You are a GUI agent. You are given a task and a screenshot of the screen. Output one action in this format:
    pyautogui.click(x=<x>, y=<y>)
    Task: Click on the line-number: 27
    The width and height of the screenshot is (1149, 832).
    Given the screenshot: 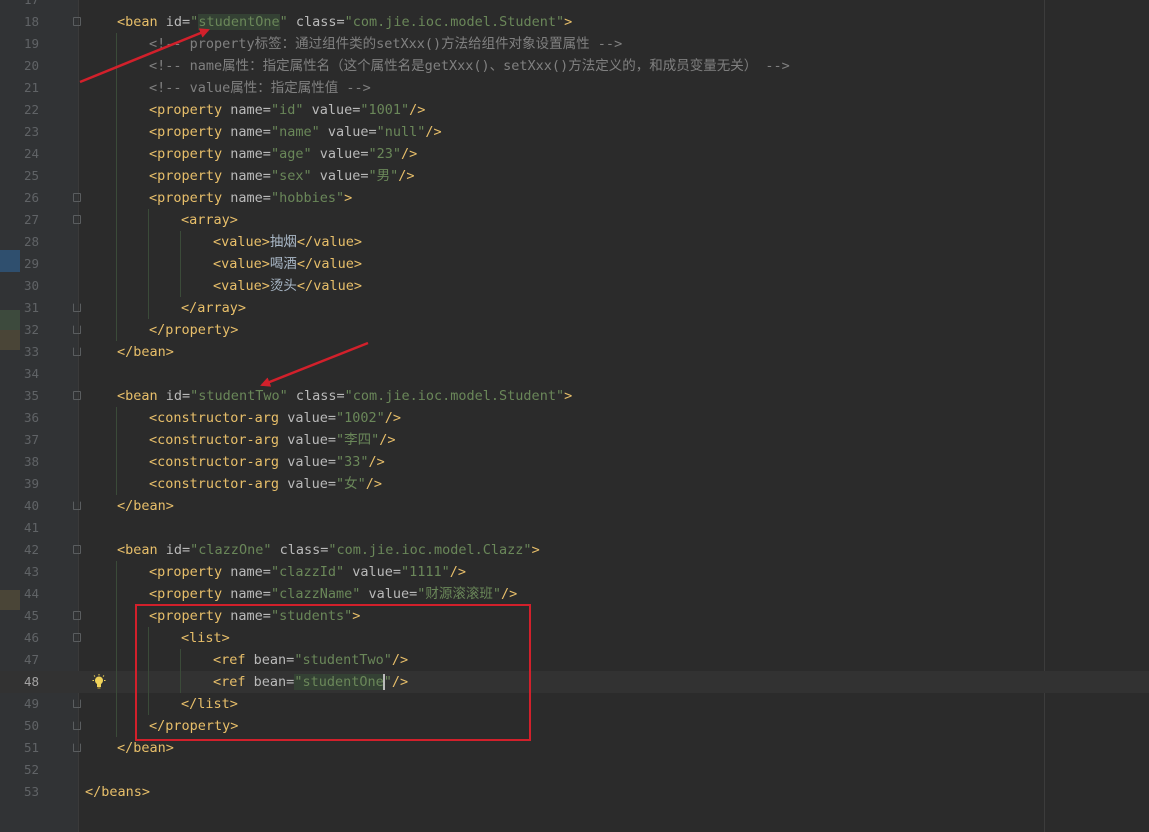 What is the action you would take?
    pyautogui.click(x=31, y=219)
    